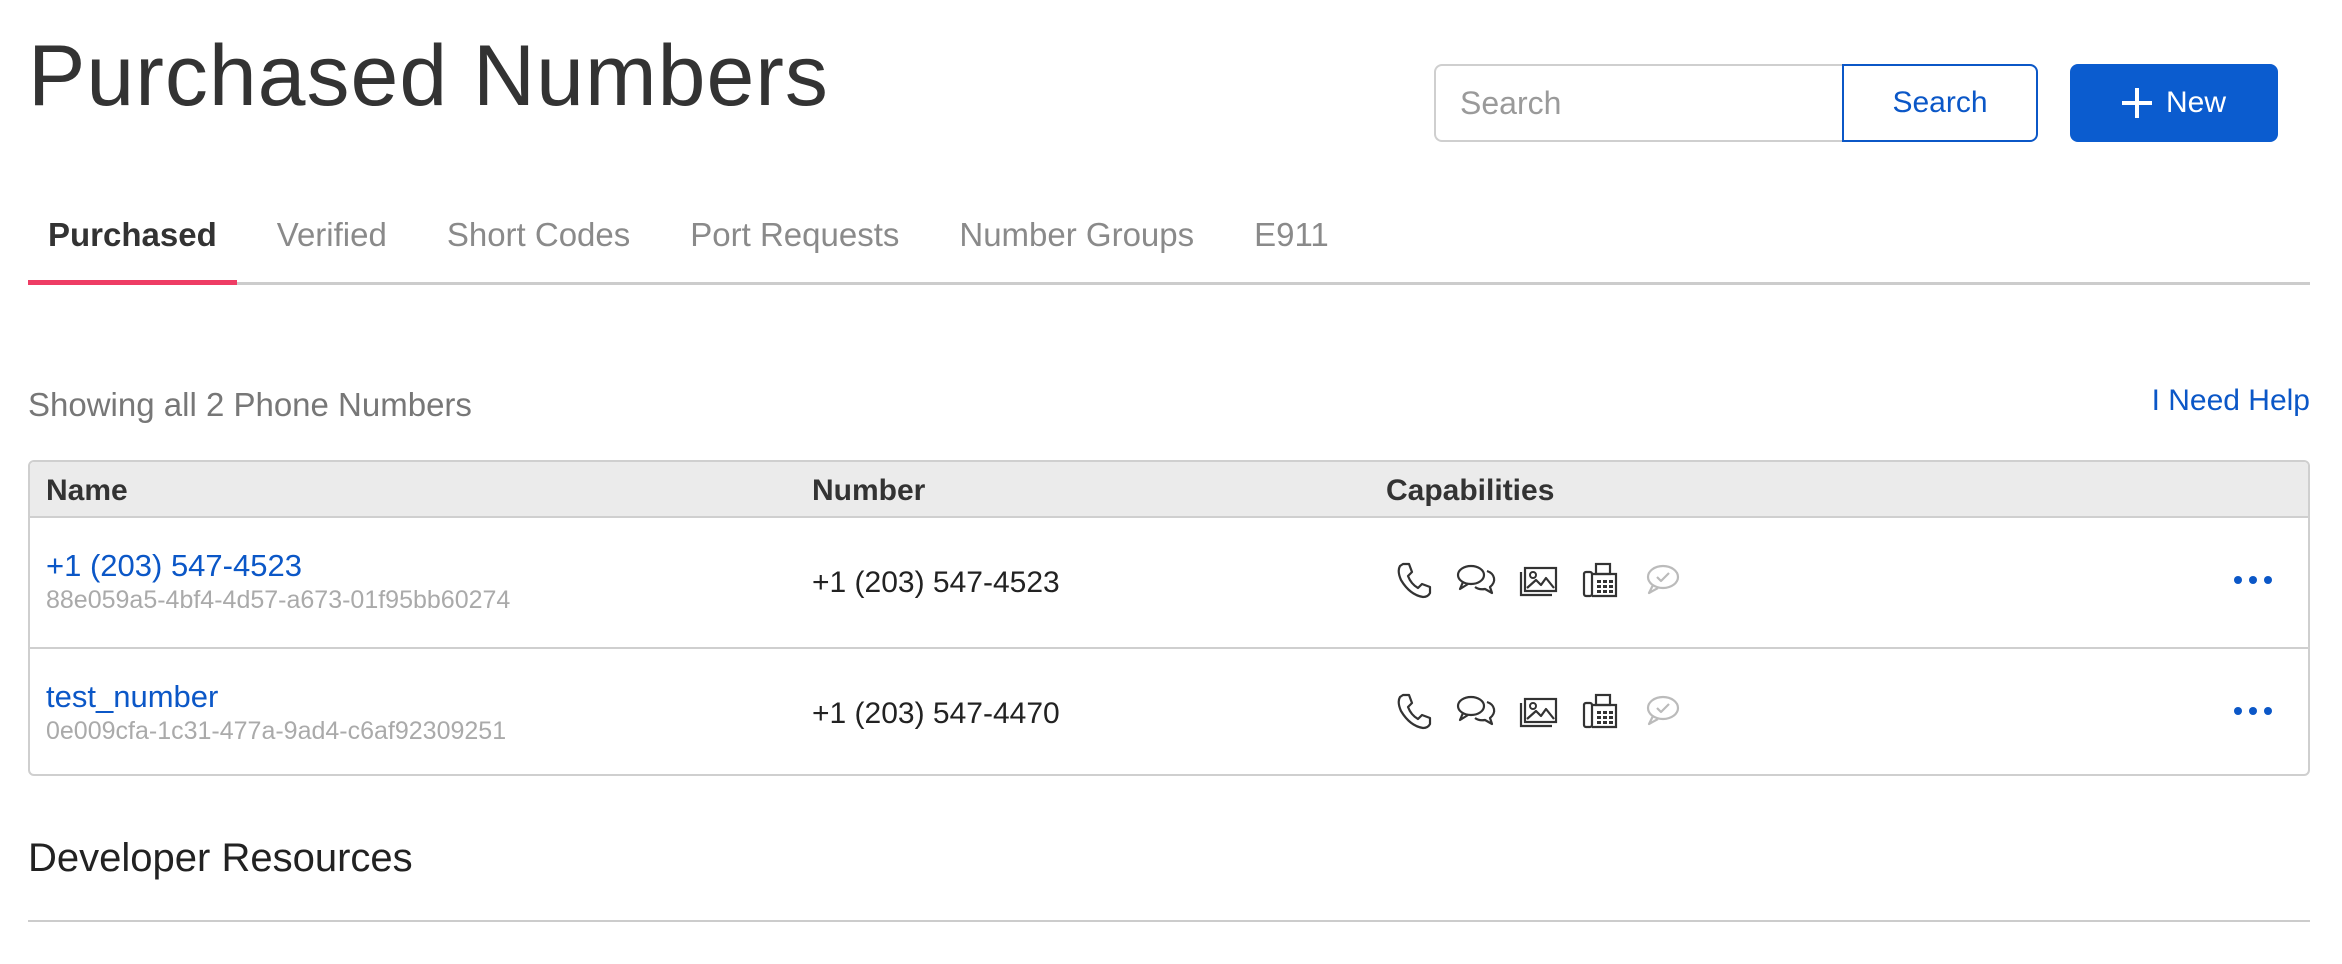  Describe the element at coordinates (250, 404) in the screenshot. I see `results-summary: Showing all 2 Phone Numbers` at that location.